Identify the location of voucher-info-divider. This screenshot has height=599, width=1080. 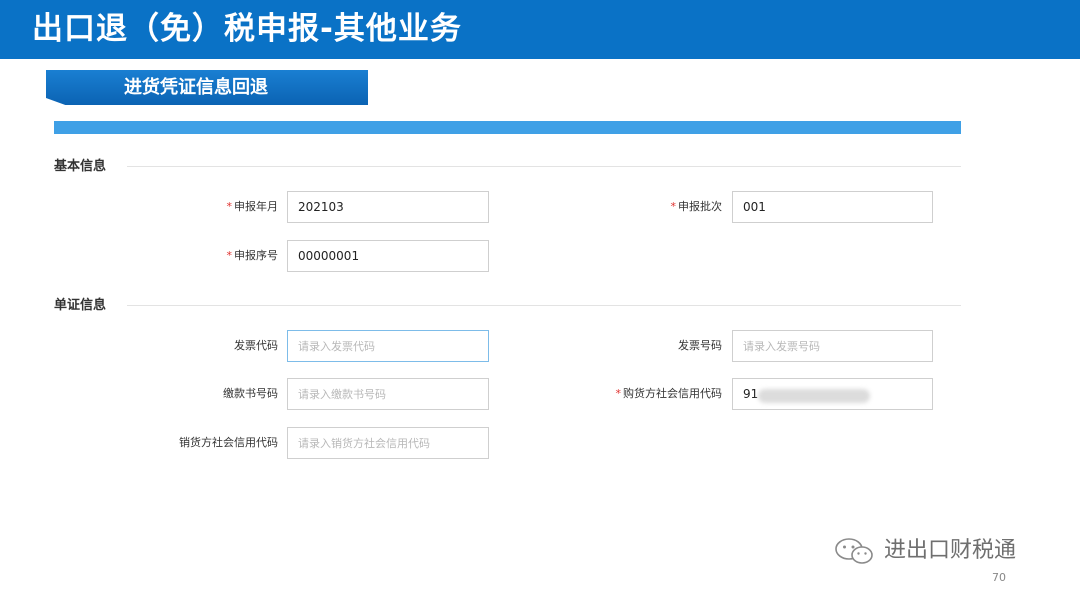
(544, 305).